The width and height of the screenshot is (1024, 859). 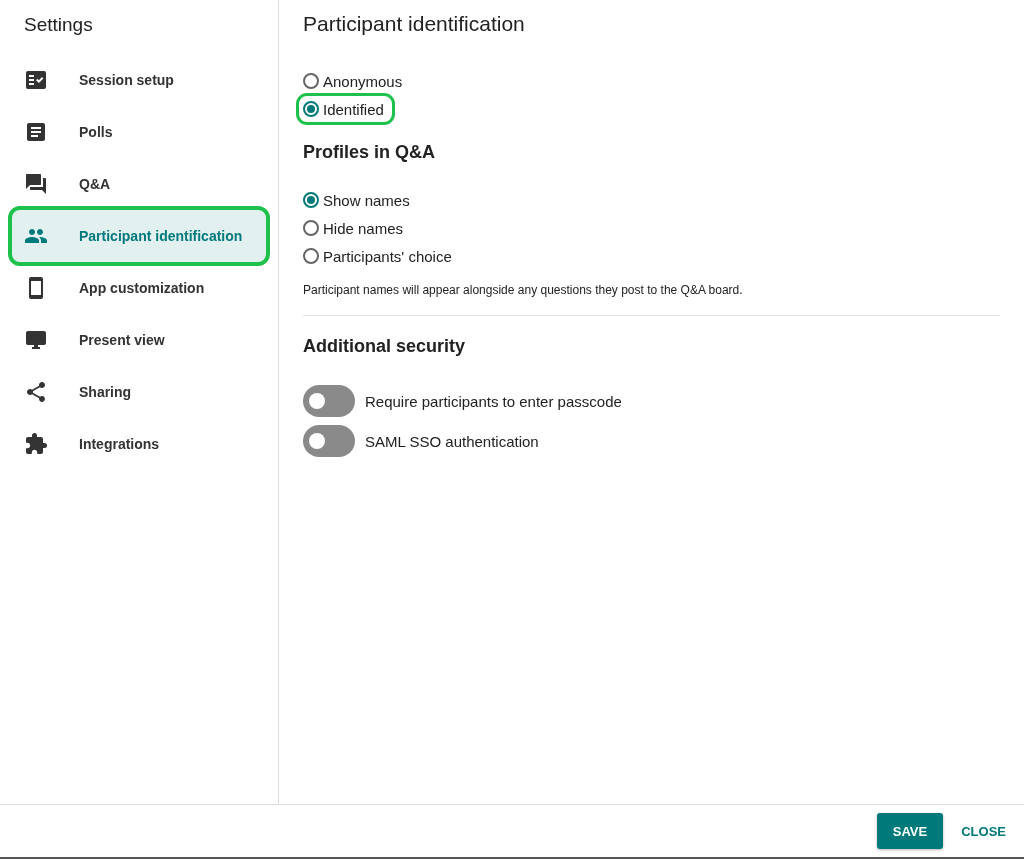 I want to click on sidebar-item: Q&A, so click(x=139, y=184).